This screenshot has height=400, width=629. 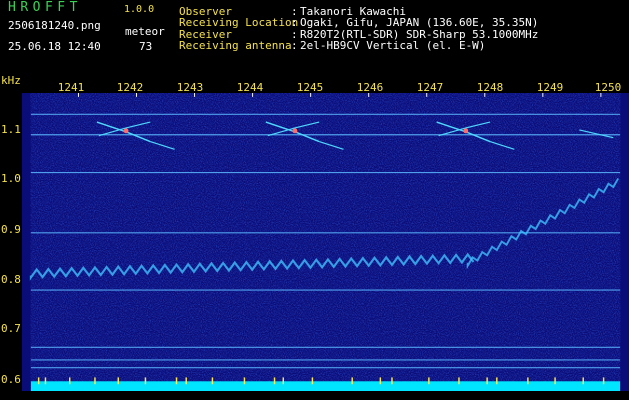 What do you see at coordinates (11, 129) in the screenshot?
I see `y-tick-label: 1.1` at bounding box center [11, 129].